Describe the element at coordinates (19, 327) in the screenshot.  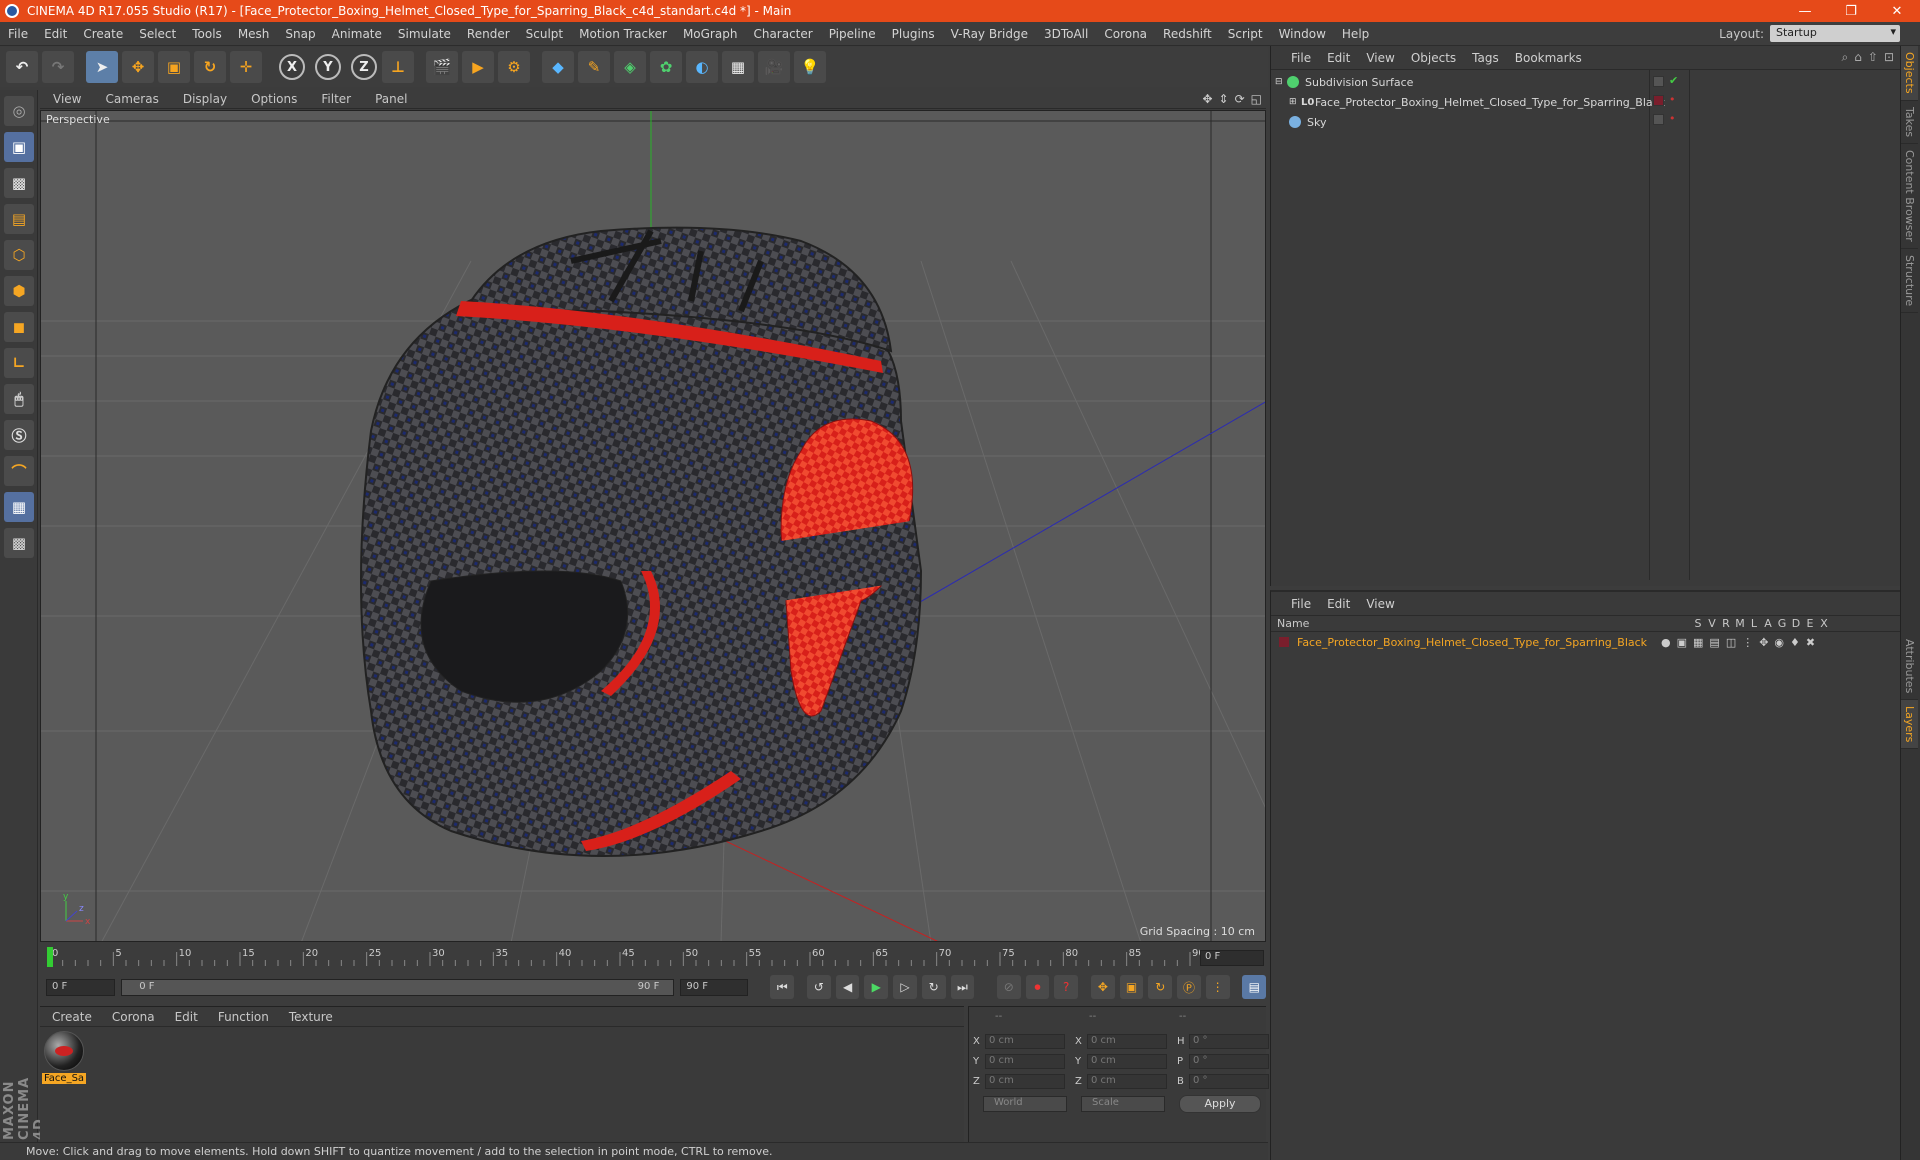
I see `polygons-mode-icon: ◼` at that location.